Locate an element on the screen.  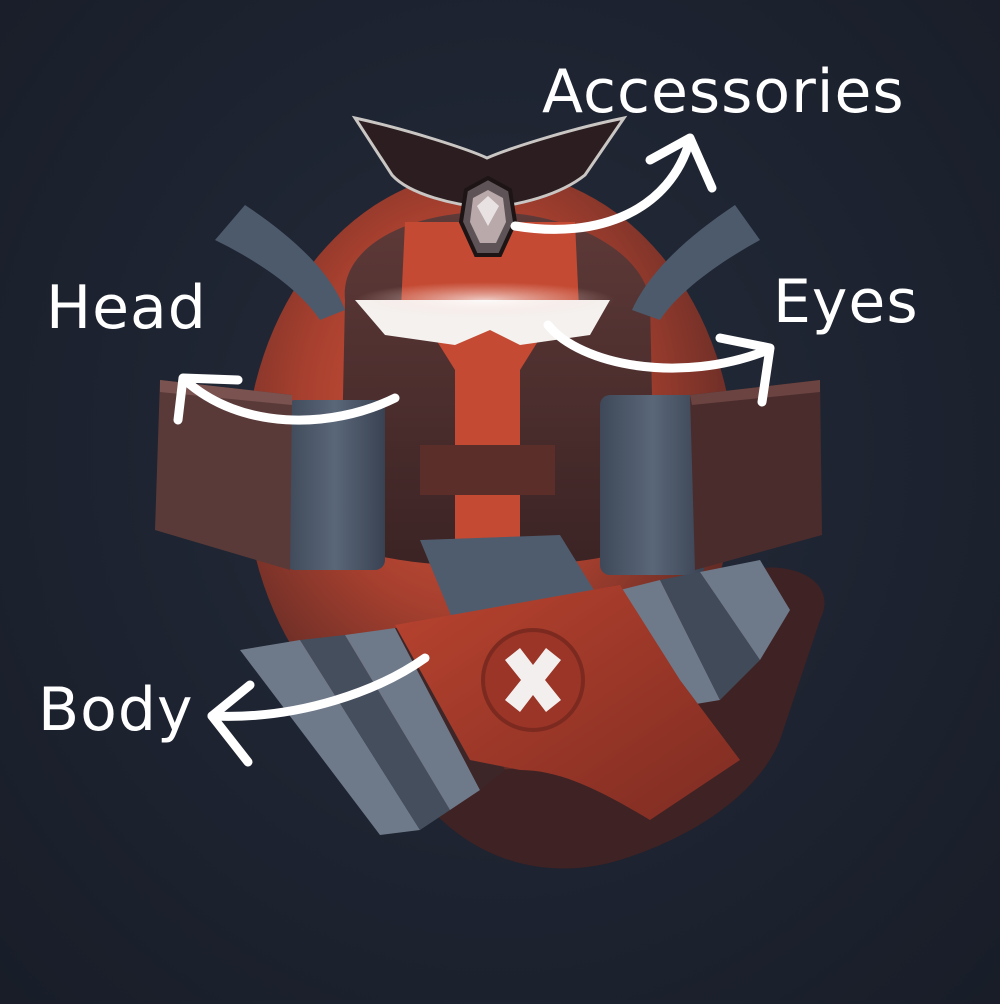
label-eyes: Eyes is located at coordinates (846, 302).